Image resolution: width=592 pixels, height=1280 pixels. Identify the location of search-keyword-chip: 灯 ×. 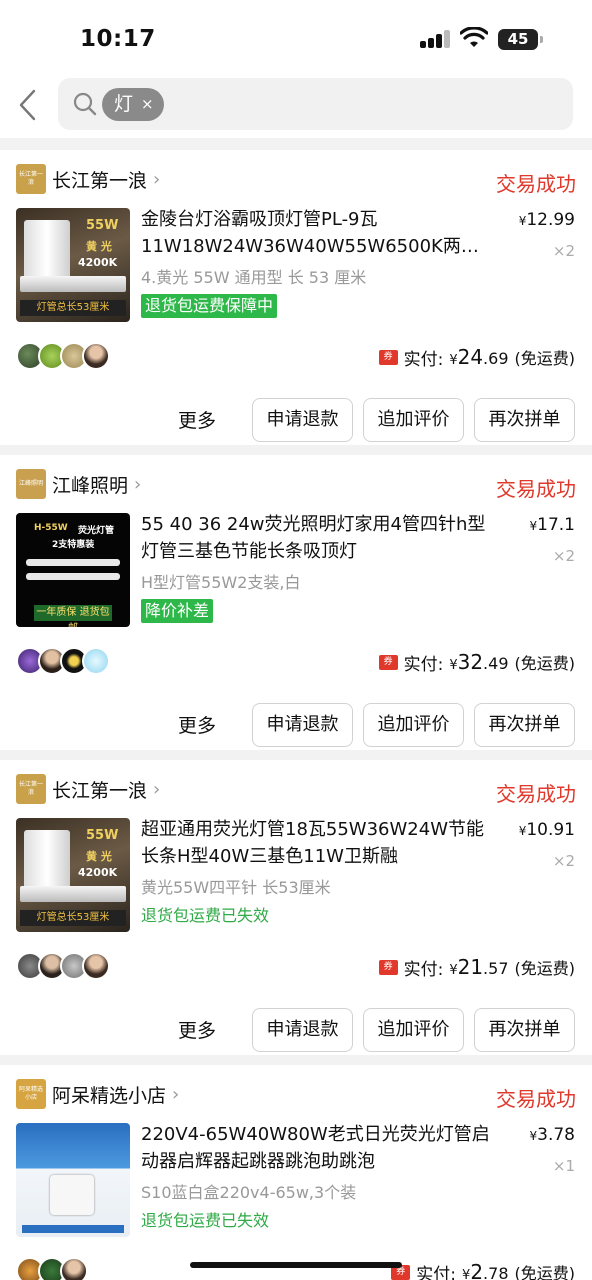
(133, 104).